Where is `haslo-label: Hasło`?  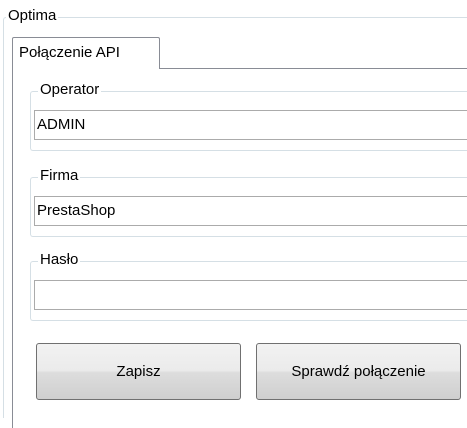
haslo-label: Hasło is located at coordinates (59, 260).